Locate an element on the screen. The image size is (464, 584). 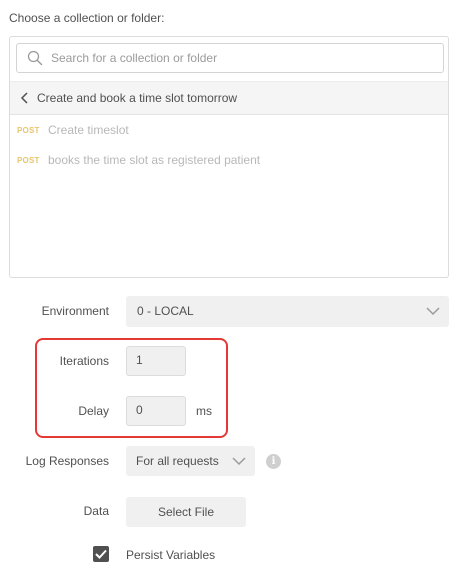
log-responses-value: For all requests is located at coordinates (177, 461).